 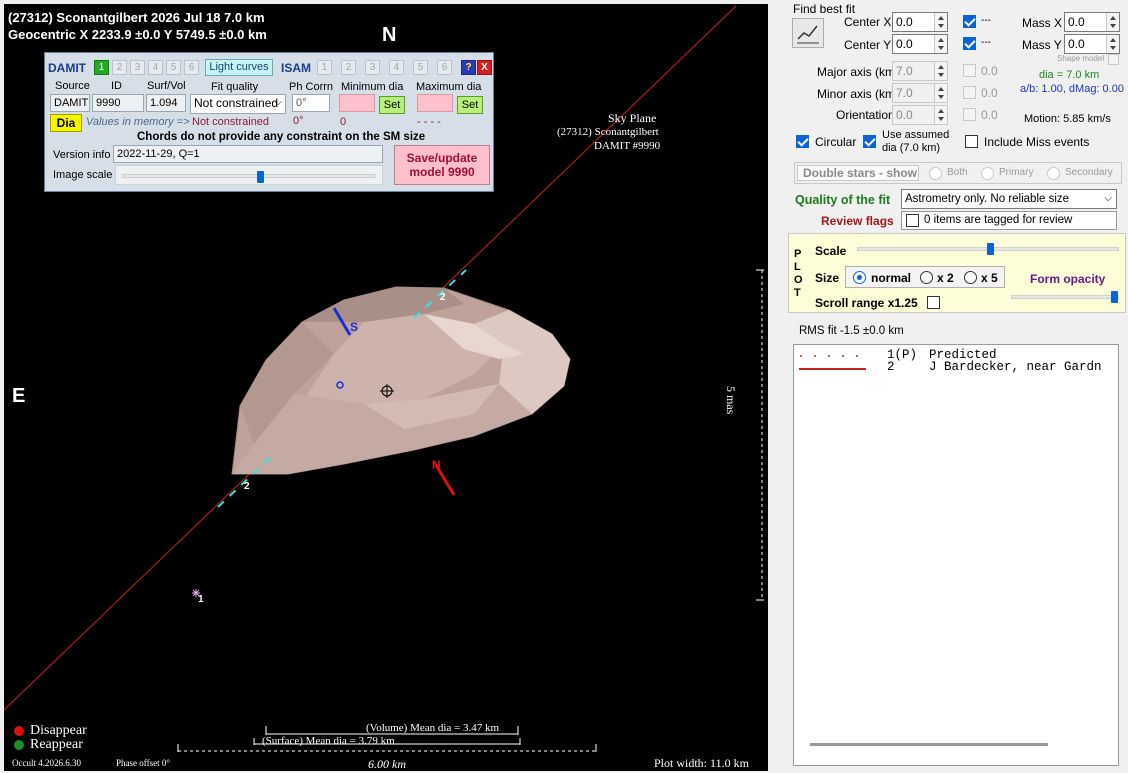 I want to click on isam-tab-5: 5, so click(x=420, y=67).